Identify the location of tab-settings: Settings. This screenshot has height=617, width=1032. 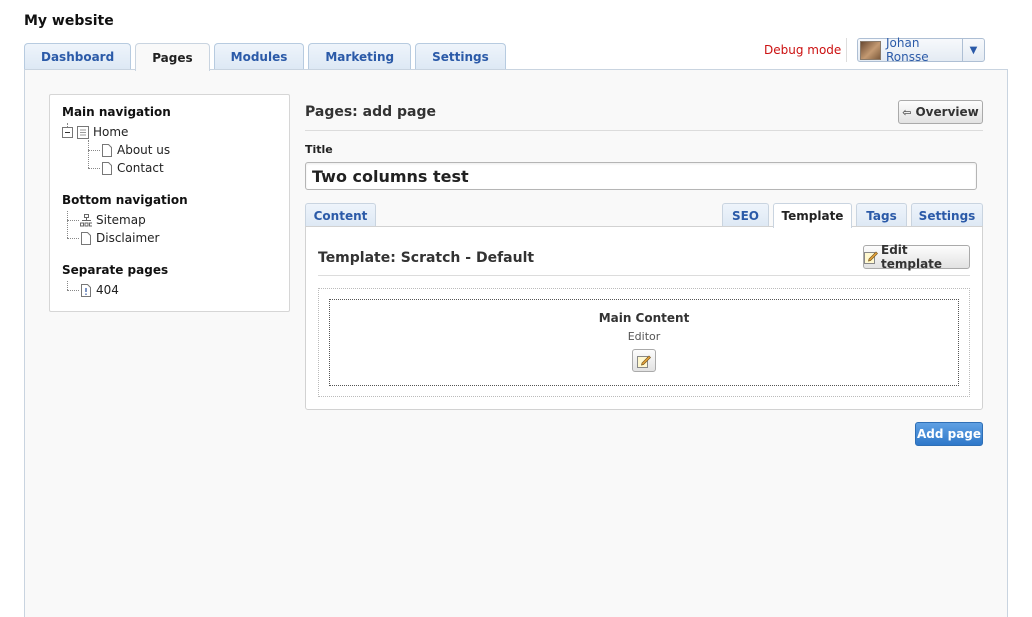
(460, 56).